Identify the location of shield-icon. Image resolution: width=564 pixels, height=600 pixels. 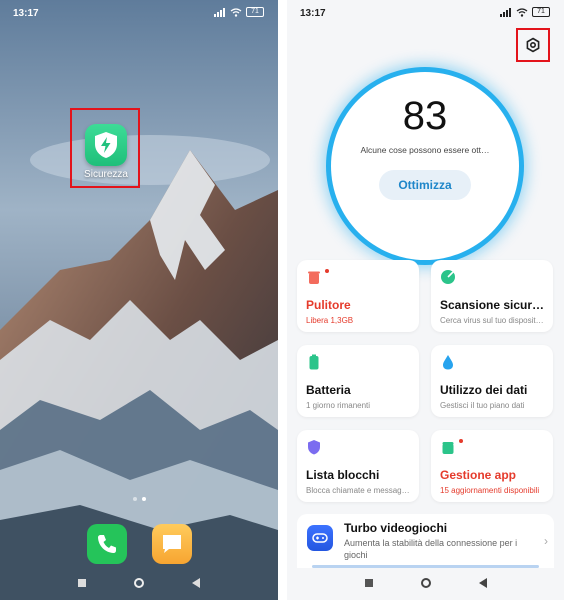
(314, 447).